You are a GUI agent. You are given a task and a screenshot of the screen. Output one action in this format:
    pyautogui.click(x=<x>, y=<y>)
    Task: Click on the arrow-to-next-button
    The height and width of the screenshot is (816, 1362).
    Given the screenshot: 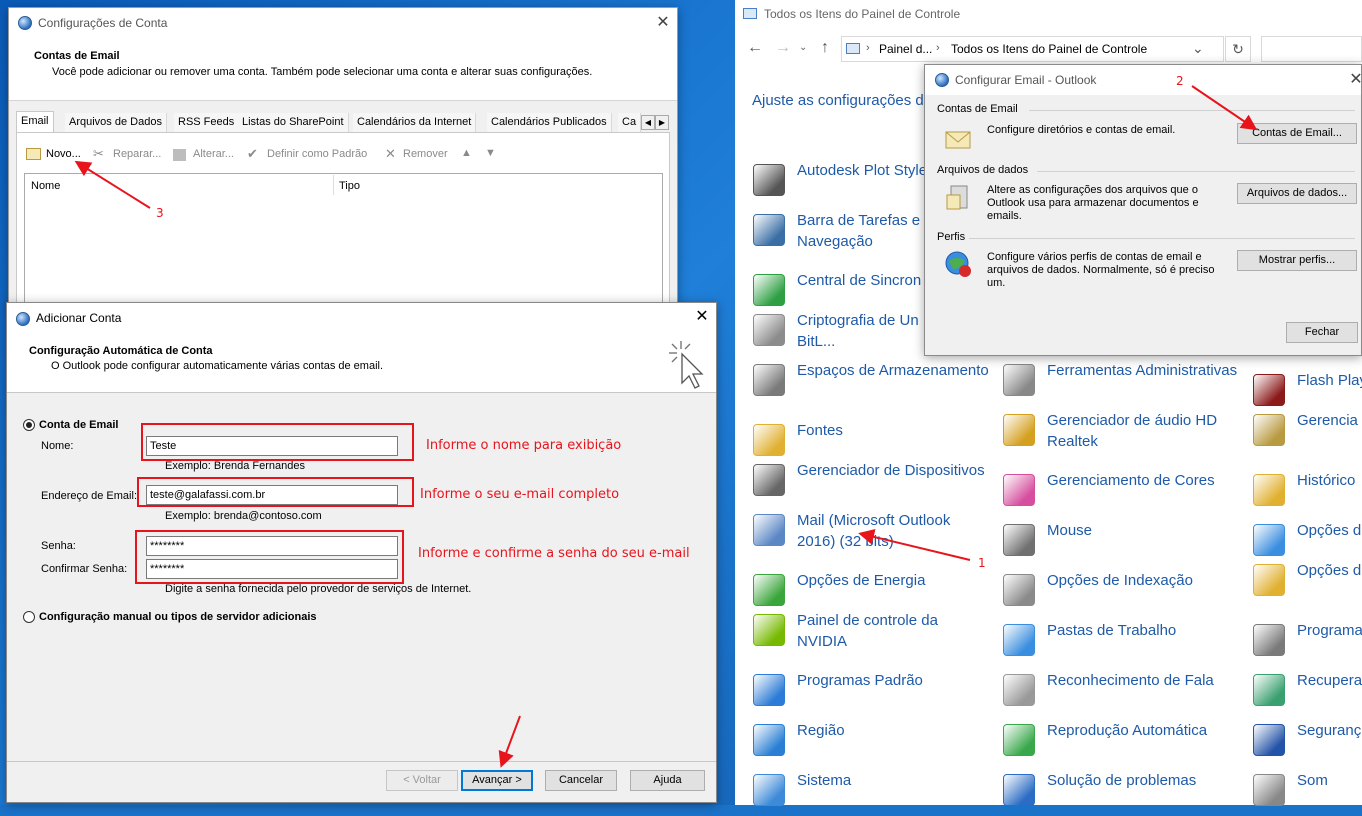 What is the action you would take?
    pyautogui.click(x=509, y=741)
    